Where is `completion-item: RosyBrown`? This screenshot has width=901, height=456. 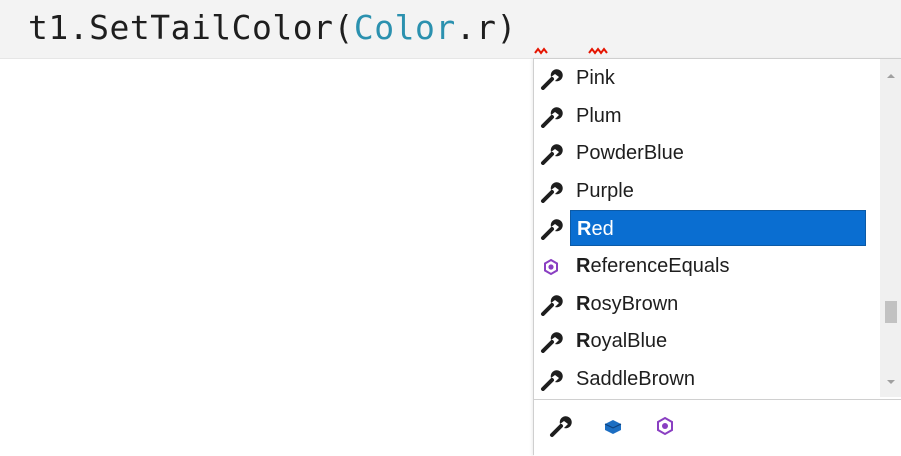
completion-item: RosyBrown is located at coordinates (706, 304).